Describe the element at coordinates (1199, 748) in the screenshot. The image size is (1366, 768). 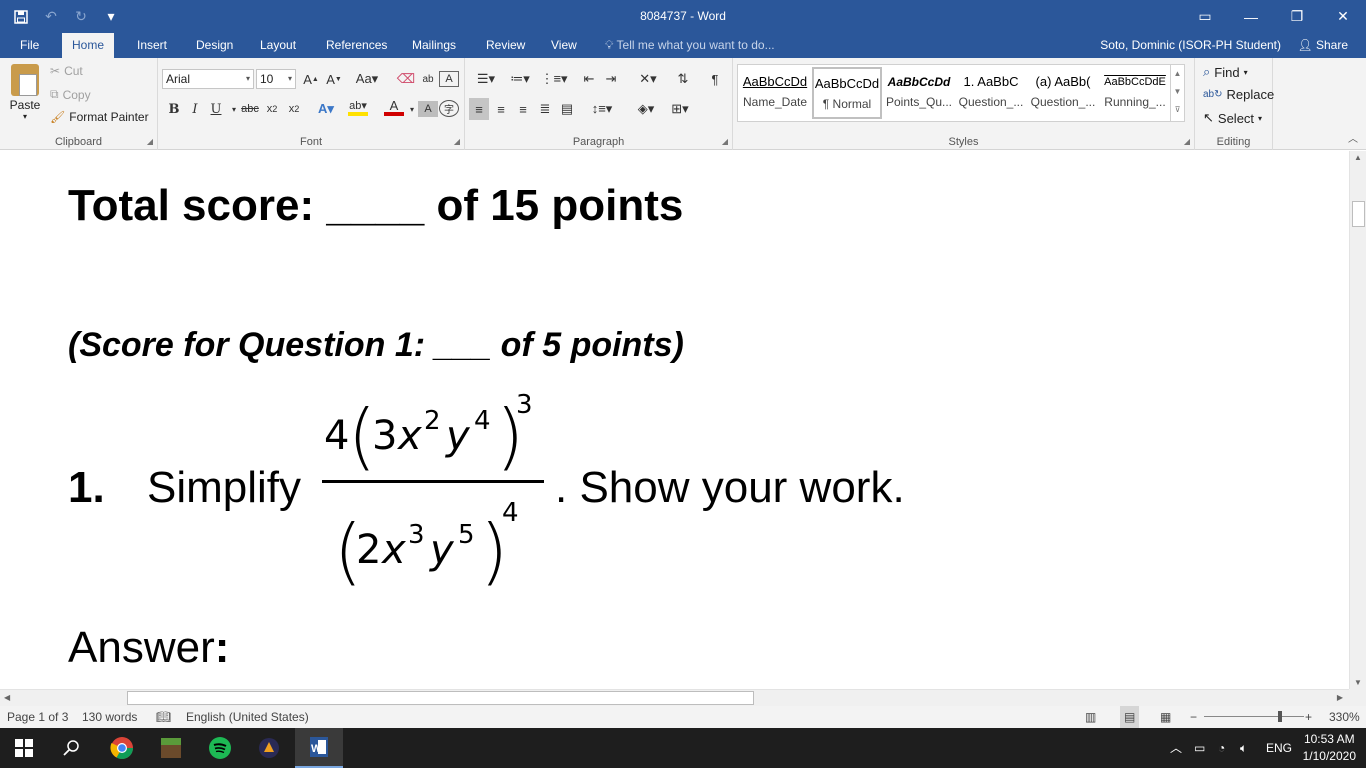
I see `battery-icon: ▭` at that location.